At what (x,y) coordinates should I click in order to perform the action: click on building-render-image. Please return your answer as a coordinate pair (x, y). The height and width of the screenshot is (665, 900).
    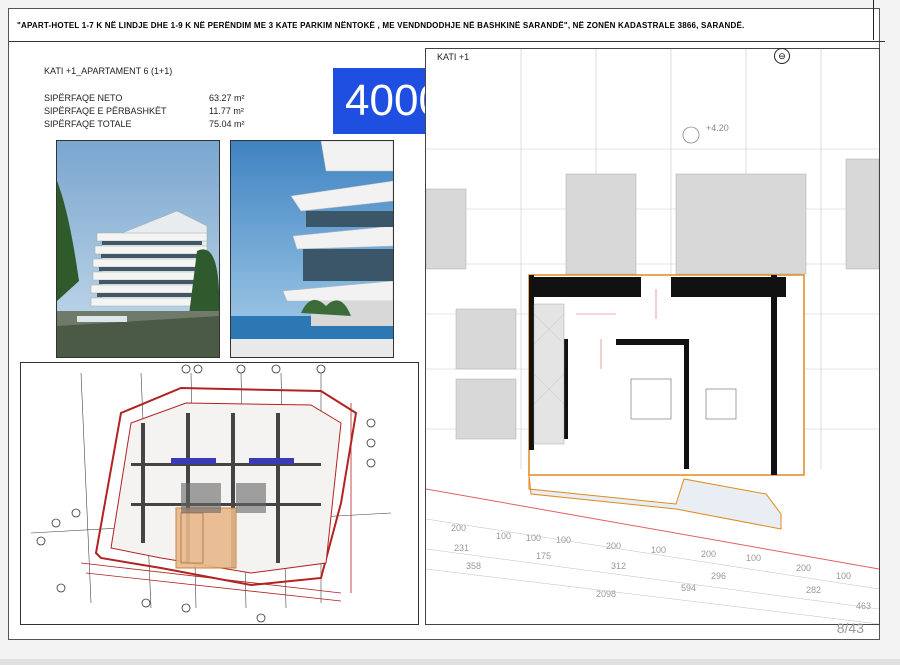
    Looking at the image, I should click on (138, 249).